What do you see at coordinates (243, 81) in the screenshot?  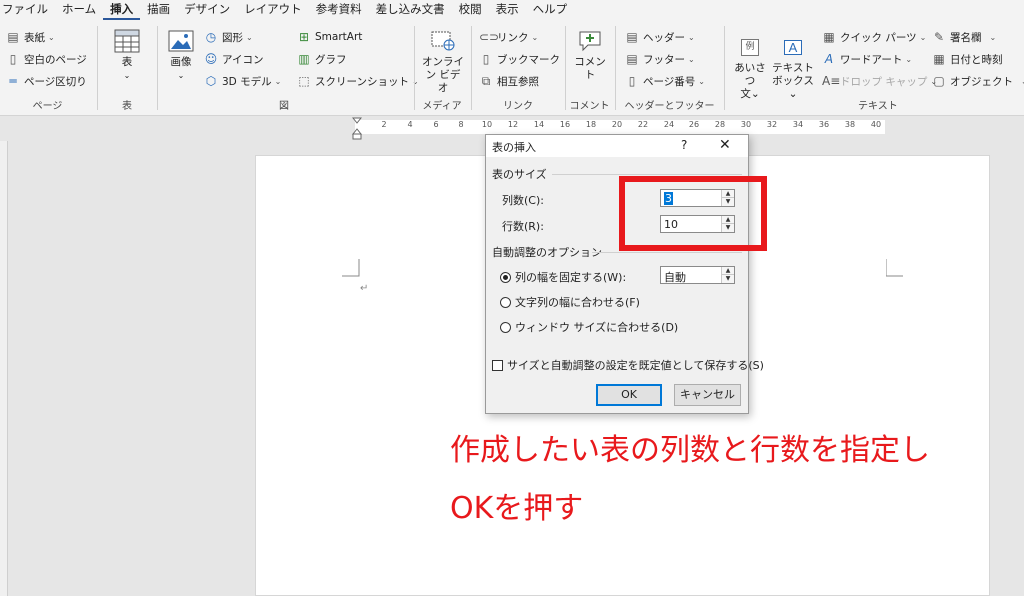 I see `3d-models-button: ⬡ 3D モデル ⌄` at bounding box center [243, 81].